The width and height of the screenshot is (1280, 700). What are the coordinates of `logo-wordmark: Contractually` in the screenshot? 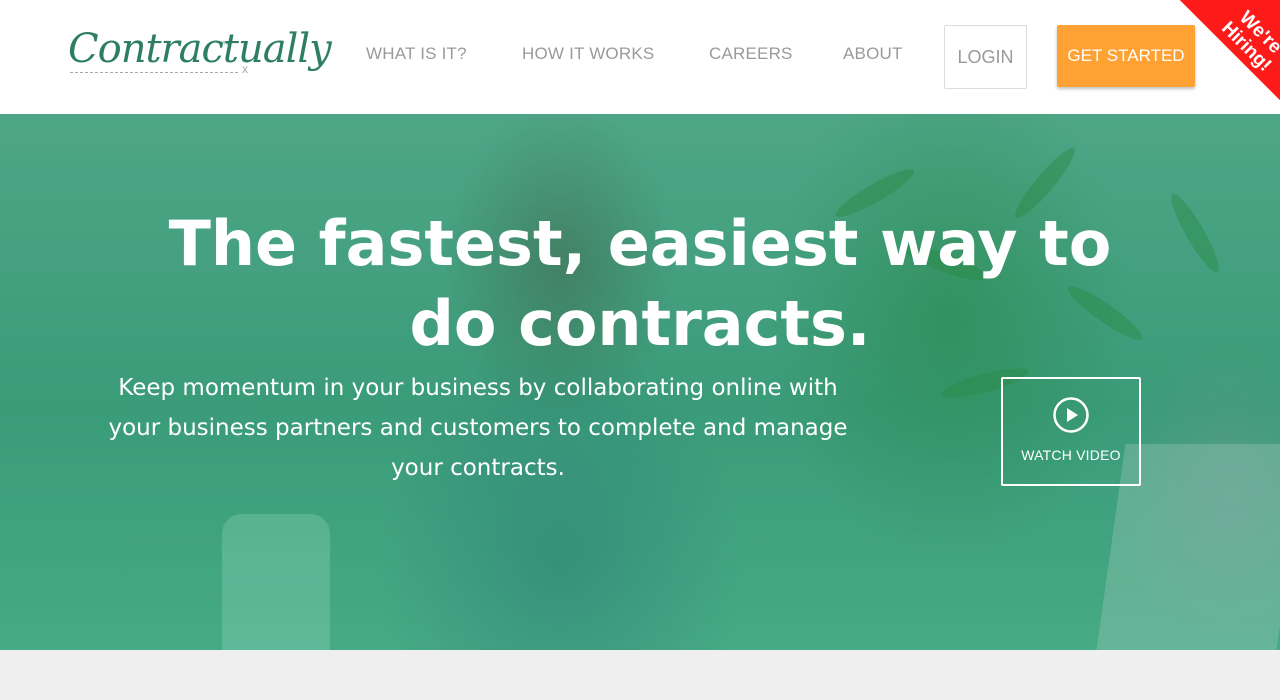 It's located at (200, 49).